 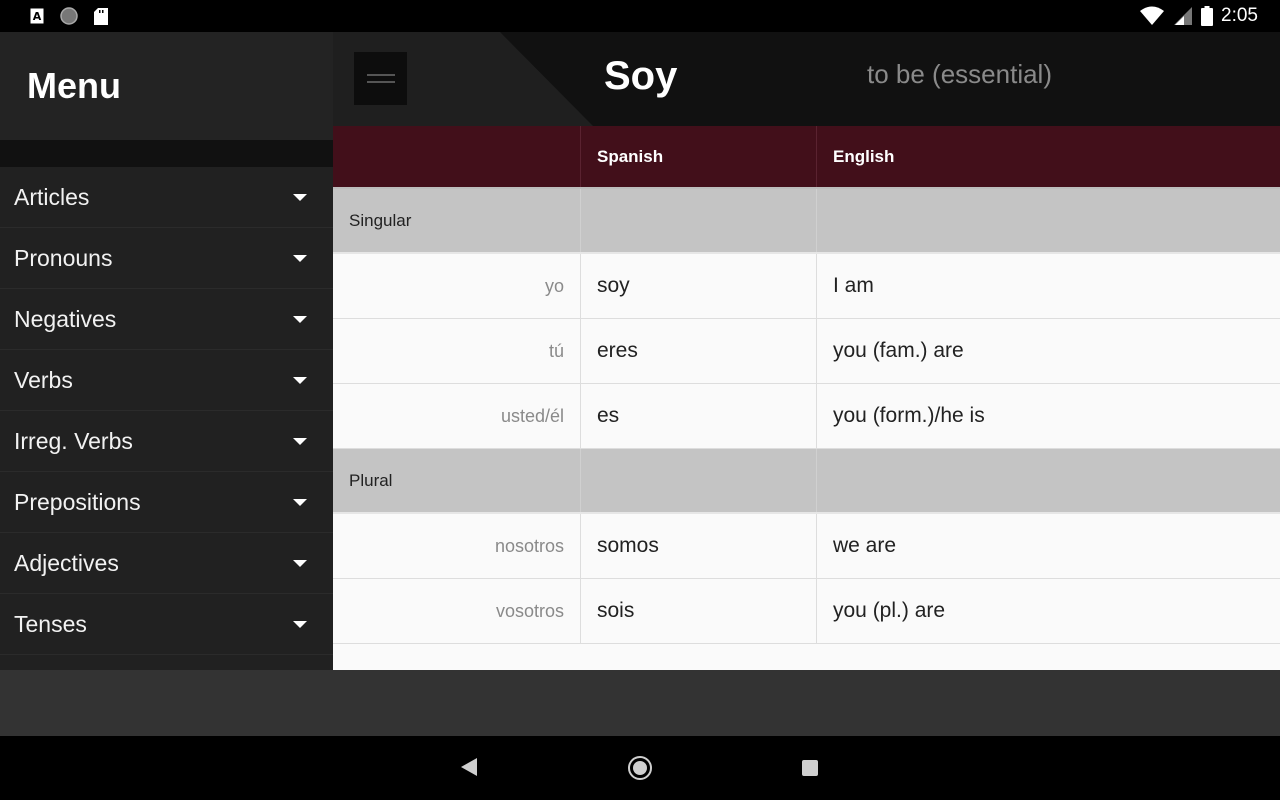 What do you see at coordinates (371, 480) in the screenshot?
I see `section-label: Plural` at bounding box center [371, 480].